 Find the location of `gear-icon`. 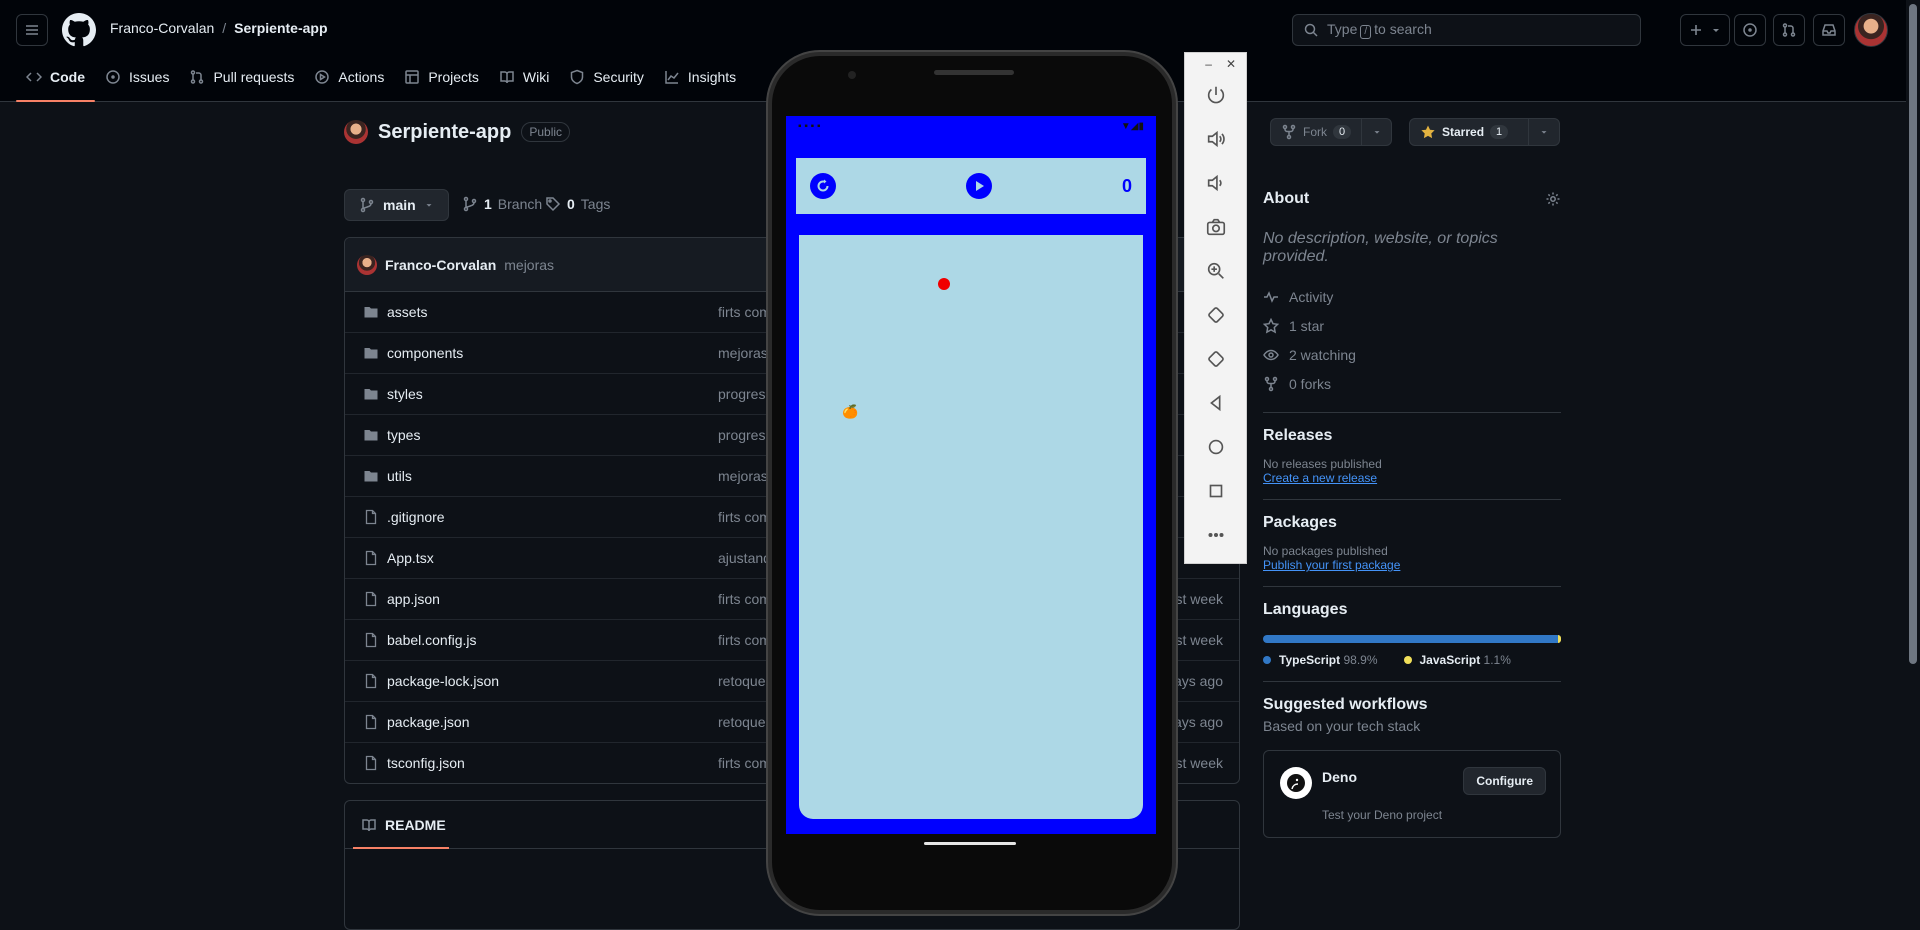

gear-icon is located at coordinates (1553, 199).